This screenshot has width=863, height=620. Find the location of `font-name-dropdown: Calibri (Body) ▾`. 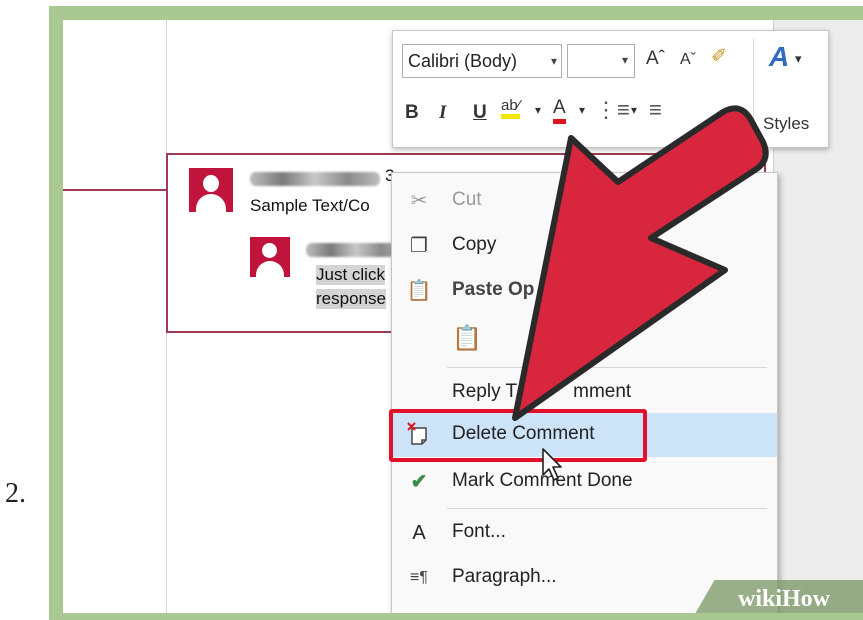

font-name-dropdown: Calibri (Body) ▾ is located at coordinates (482, 61).